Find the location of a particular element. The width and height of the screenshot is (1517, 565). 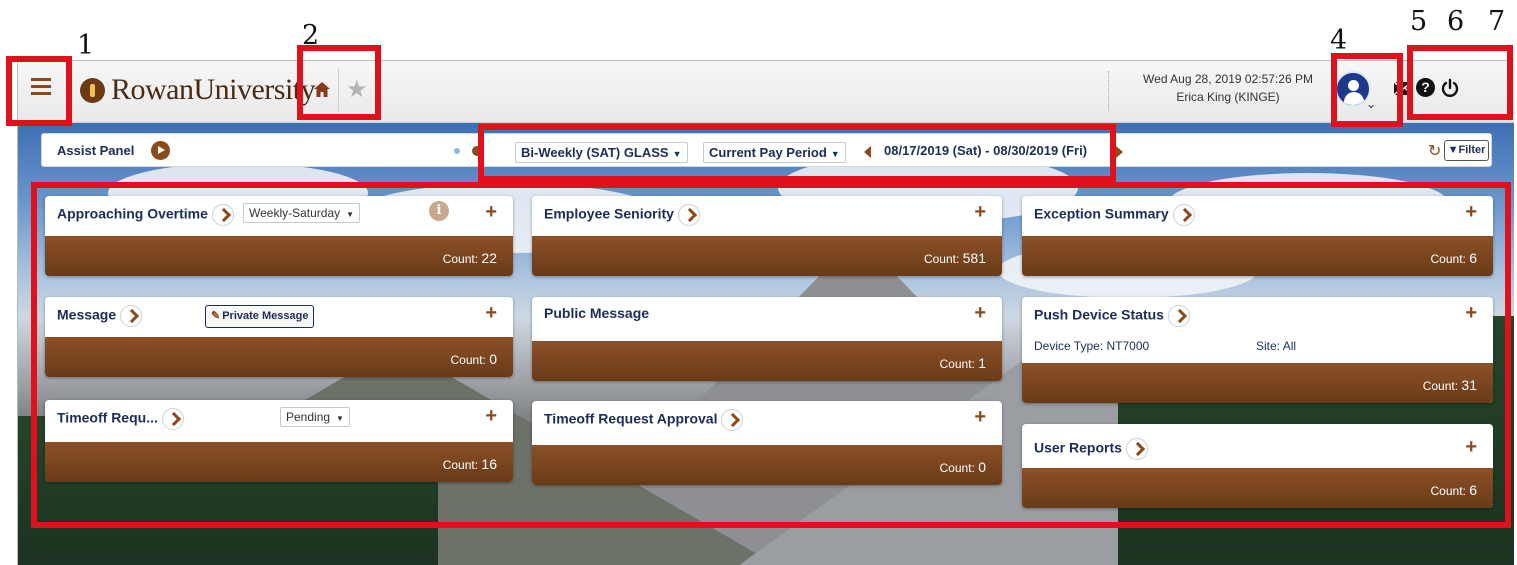

assist-panel-label: Assist Panel is located at coordinates (96, 150).